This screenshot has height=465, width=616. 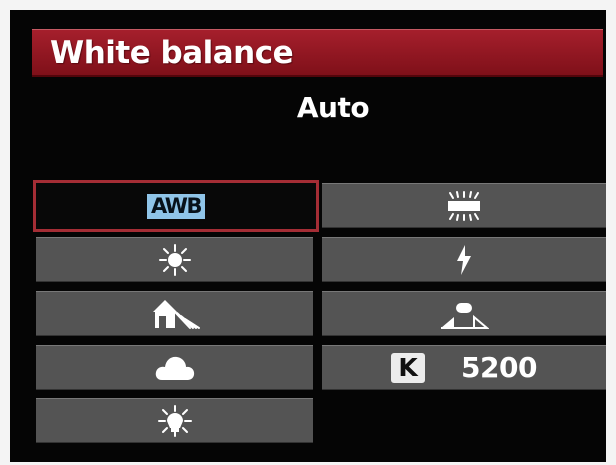 I want to click on fluorescent-option, so click(x=464, y=205).